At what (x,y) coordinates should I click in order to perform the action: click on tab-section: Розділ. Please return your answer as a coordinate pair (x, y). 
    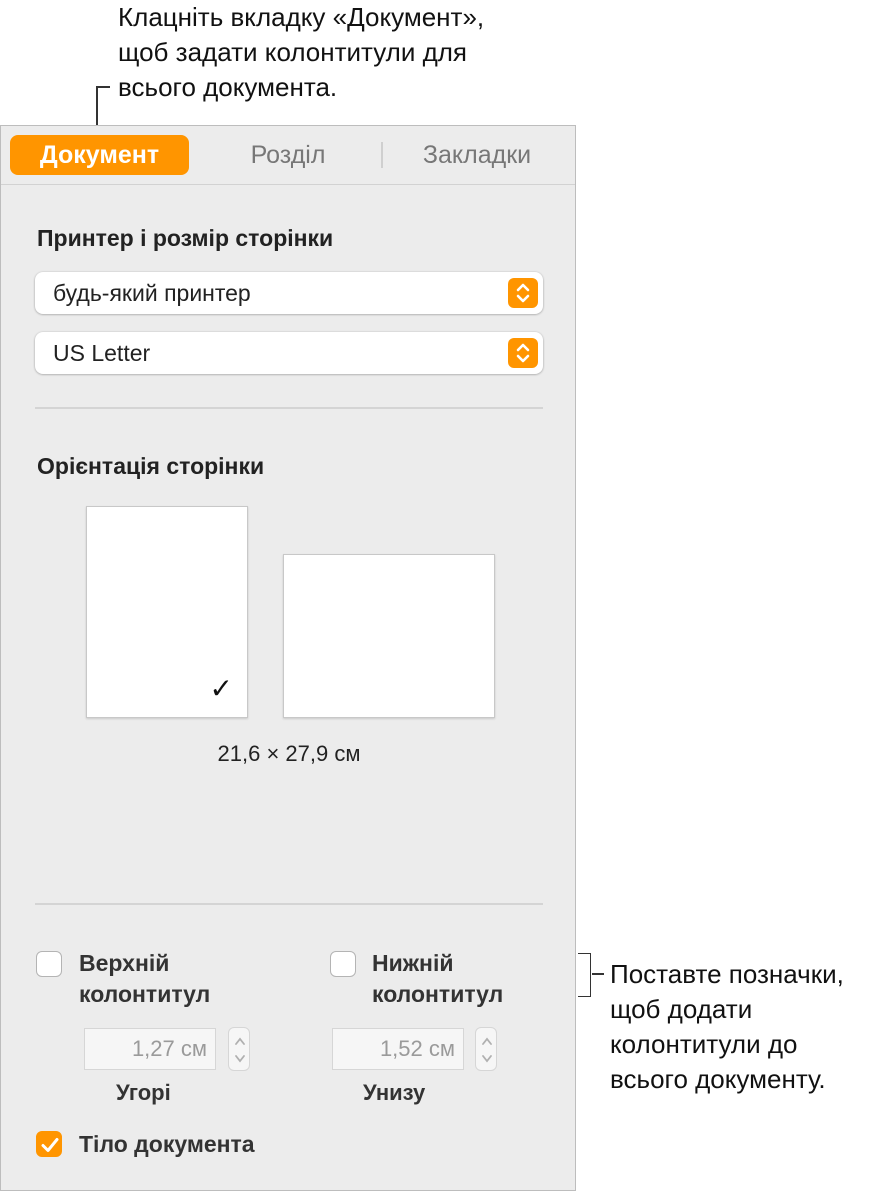
    Looking at the image, I should click on (288, 155).